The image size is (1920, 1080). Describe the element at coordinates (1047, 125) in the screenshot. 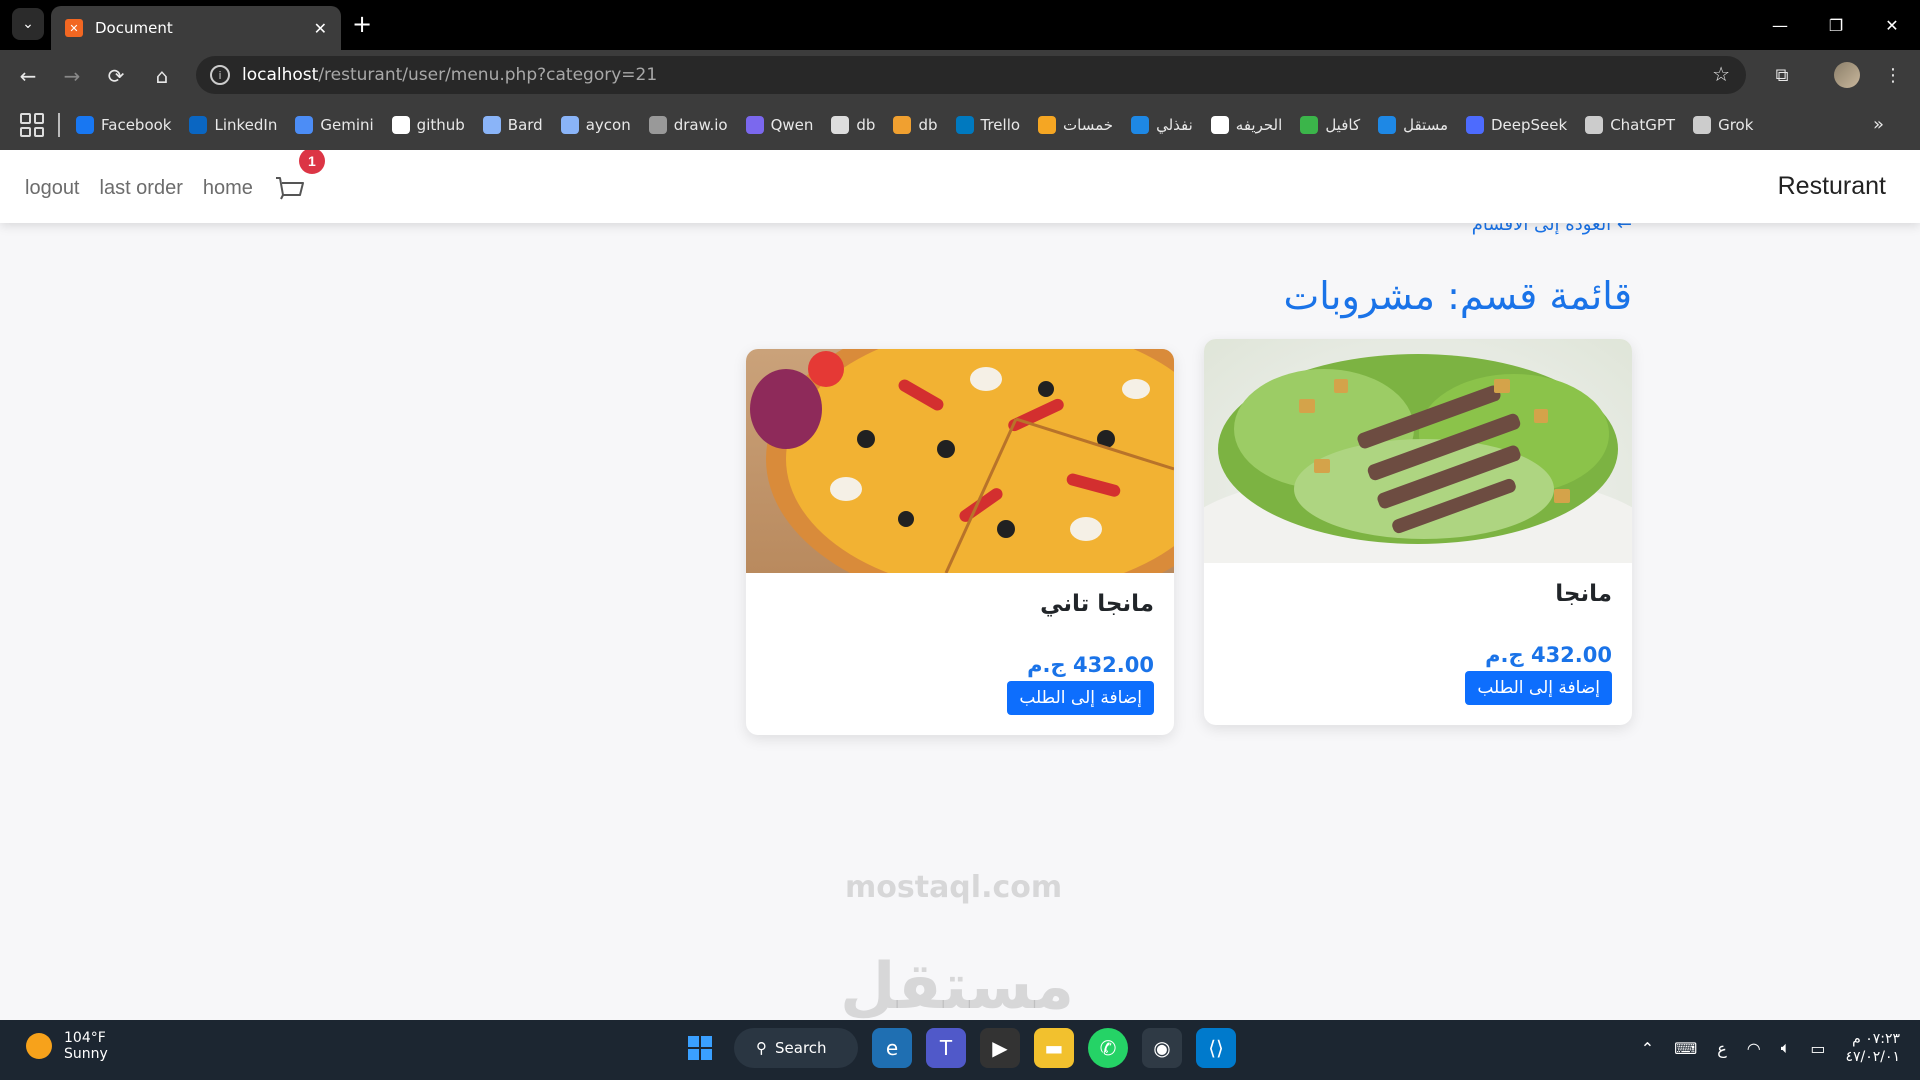

I see `khamsat-icon` at that location.